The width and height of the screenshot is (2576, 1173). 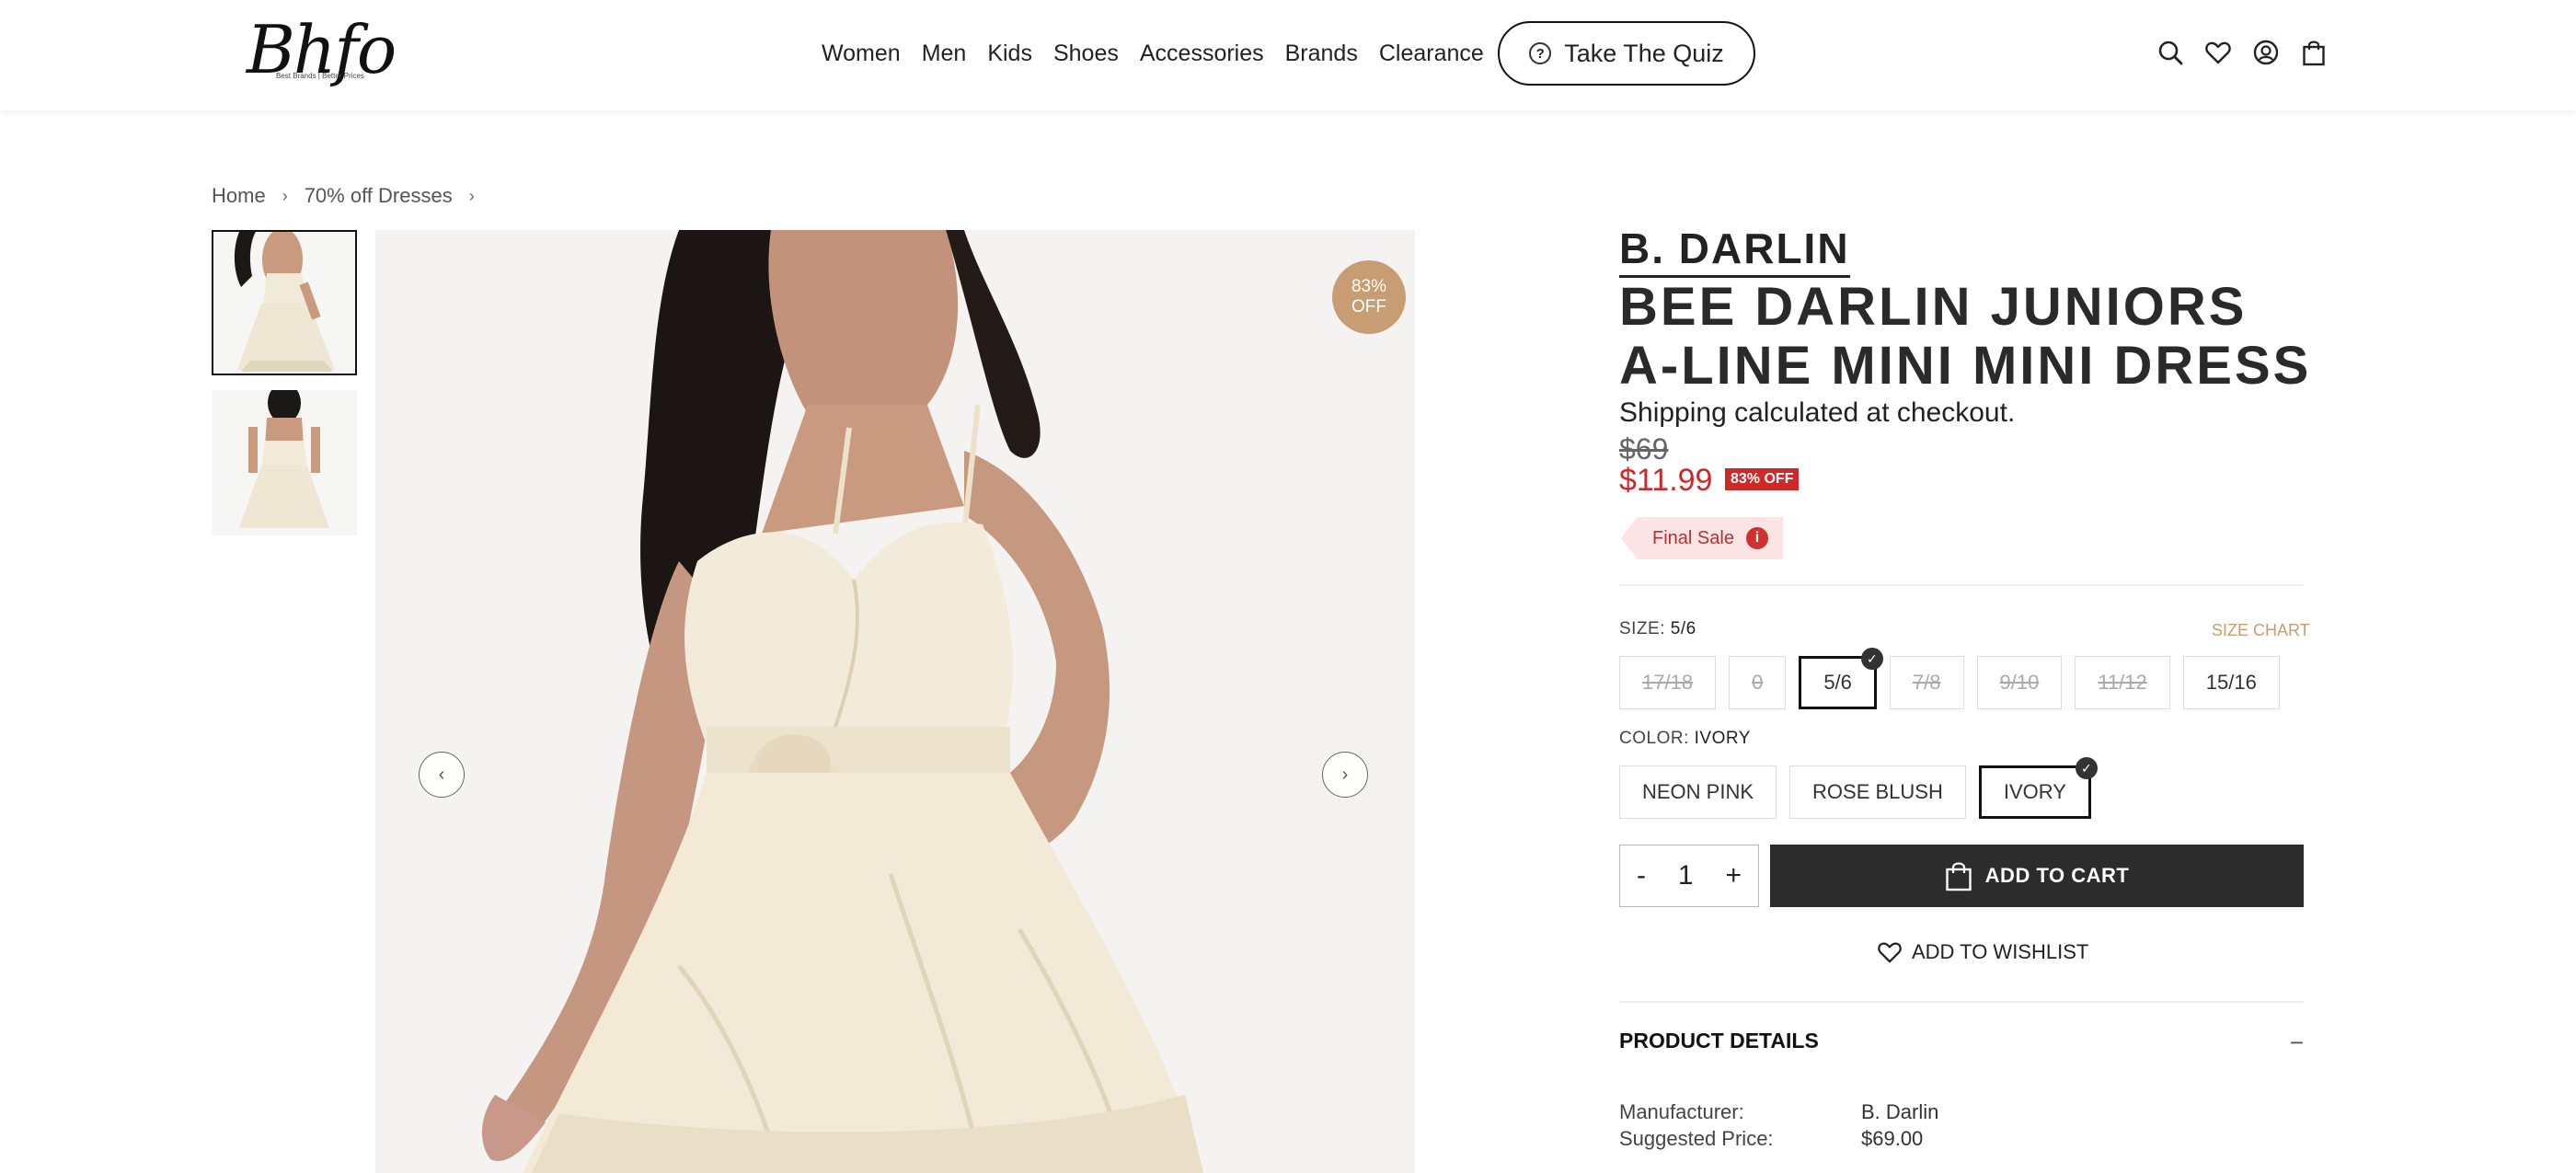 I want to click on final-sale-label: Final Sale, so click(x=1693, y=537).